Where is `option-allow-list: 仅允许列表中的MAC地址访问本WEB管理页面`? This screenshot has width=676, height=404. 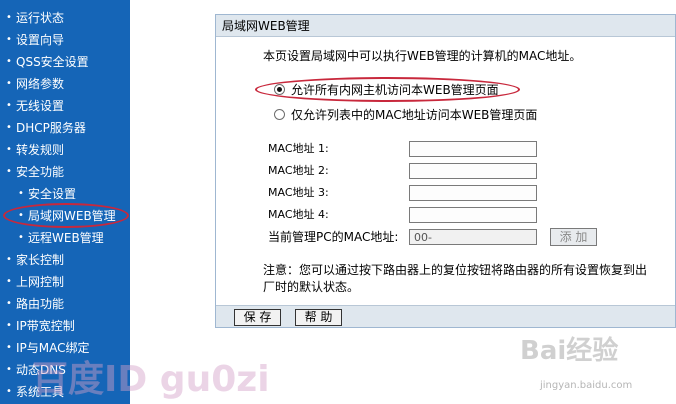
option-allow-list: 仅允许列表中的MAC地址访问本WEB管理页面 is located at coordinates (405, 115).